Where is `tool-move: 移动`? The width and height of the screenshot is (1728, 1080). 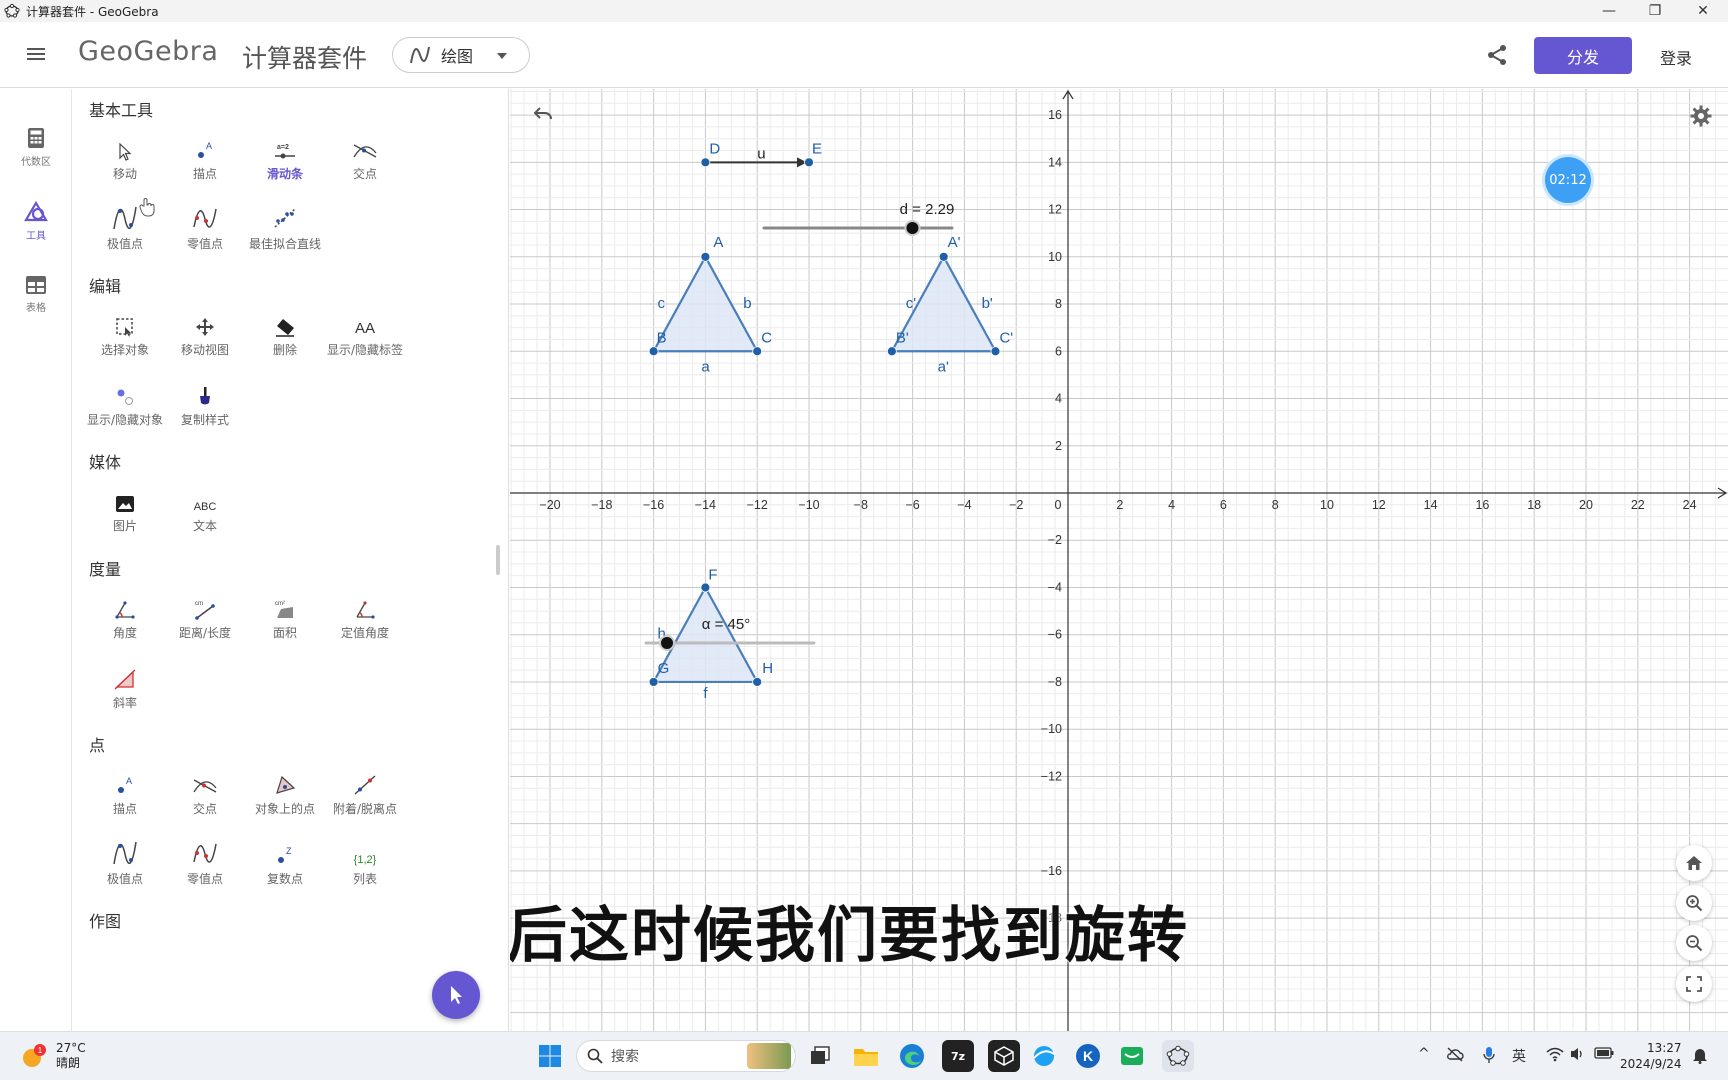
tool-move: 移动 is located at coordinates (125, 157).